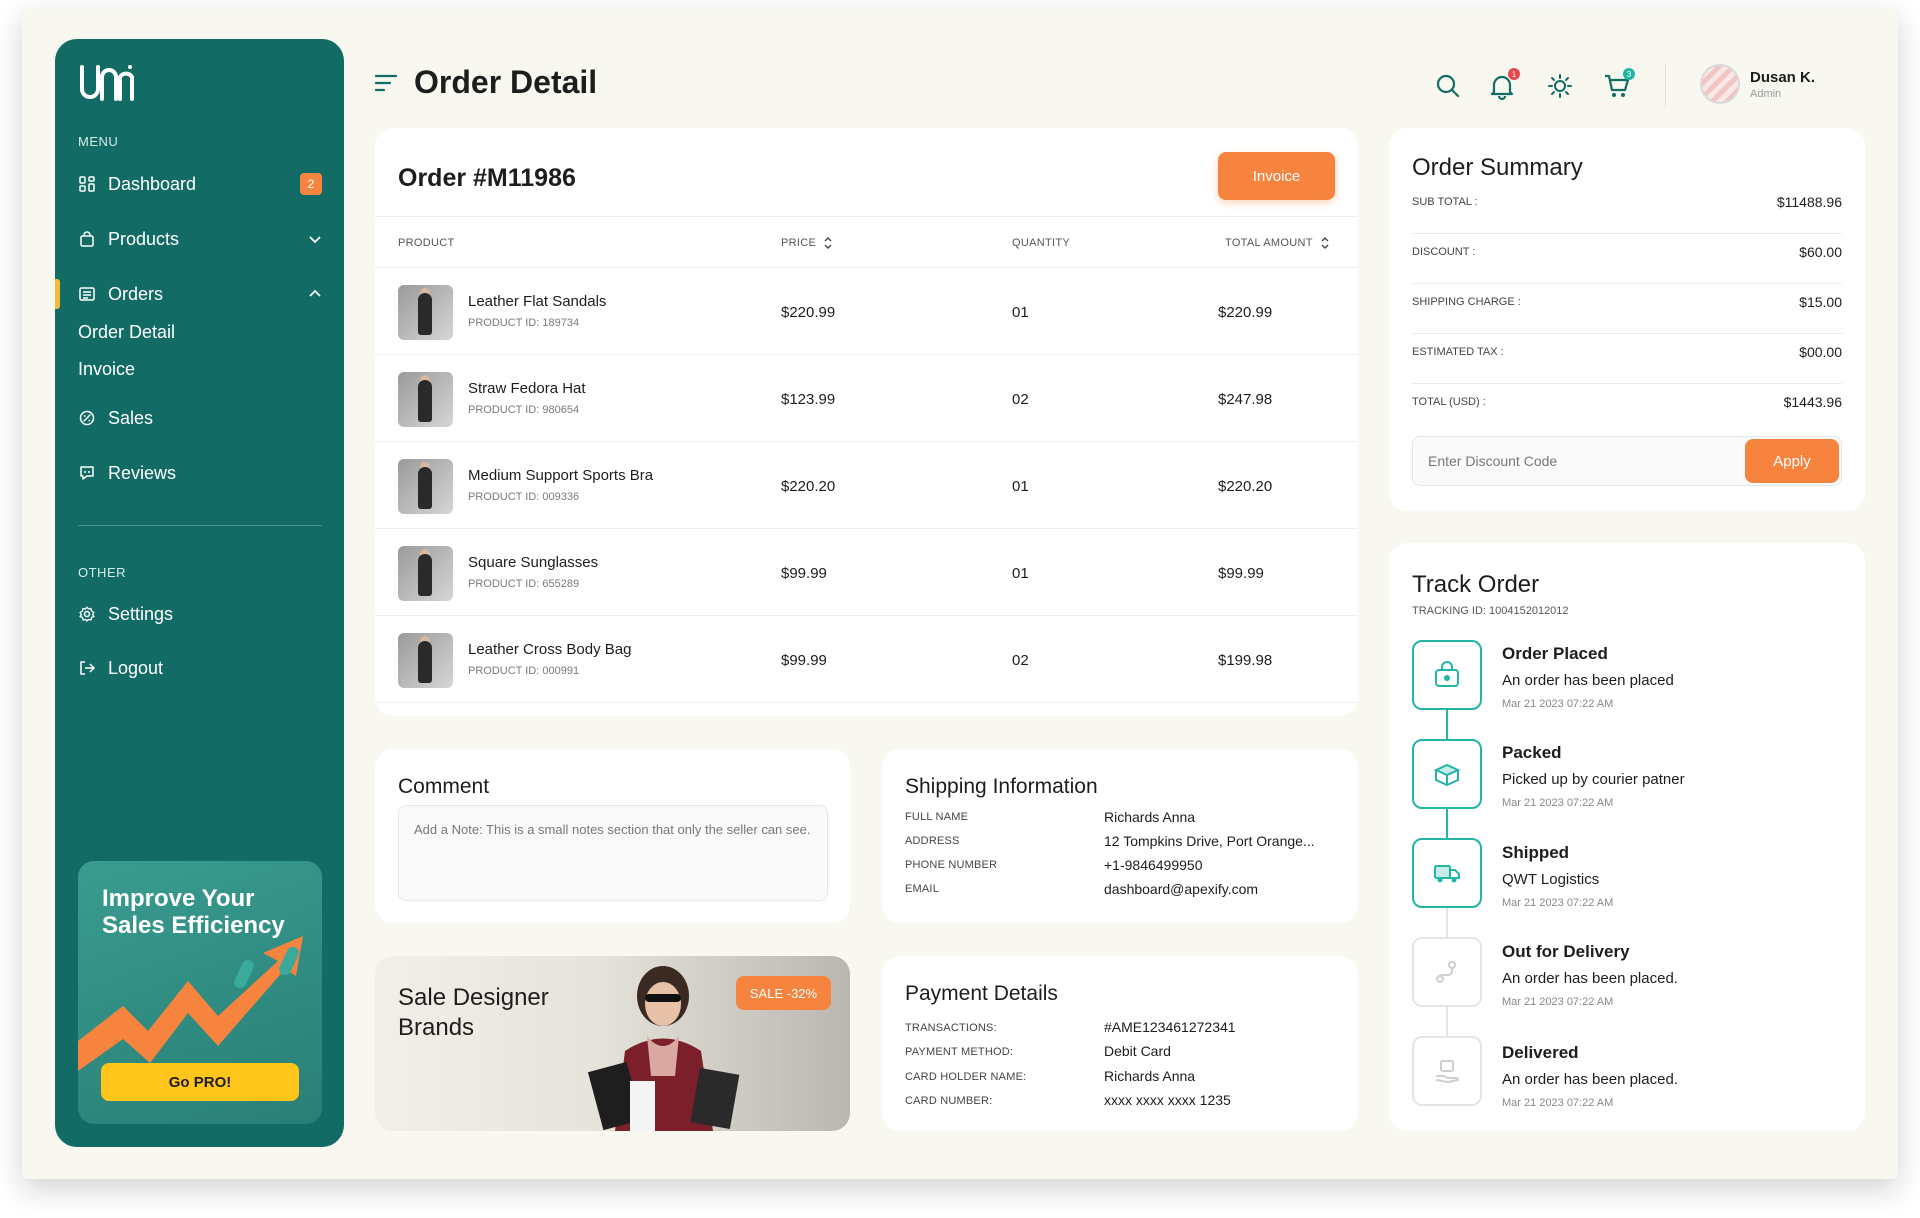 This screenshot has width=1920, height=1218. I want to click on page-title: Order Detail, so click(506, 82).